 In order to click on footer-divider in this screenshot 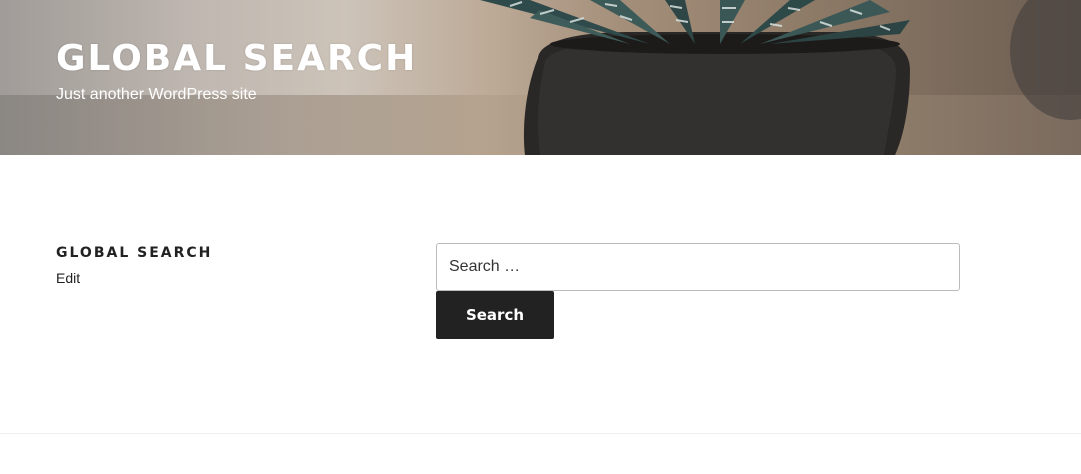, I will do `click(540, 433)`.